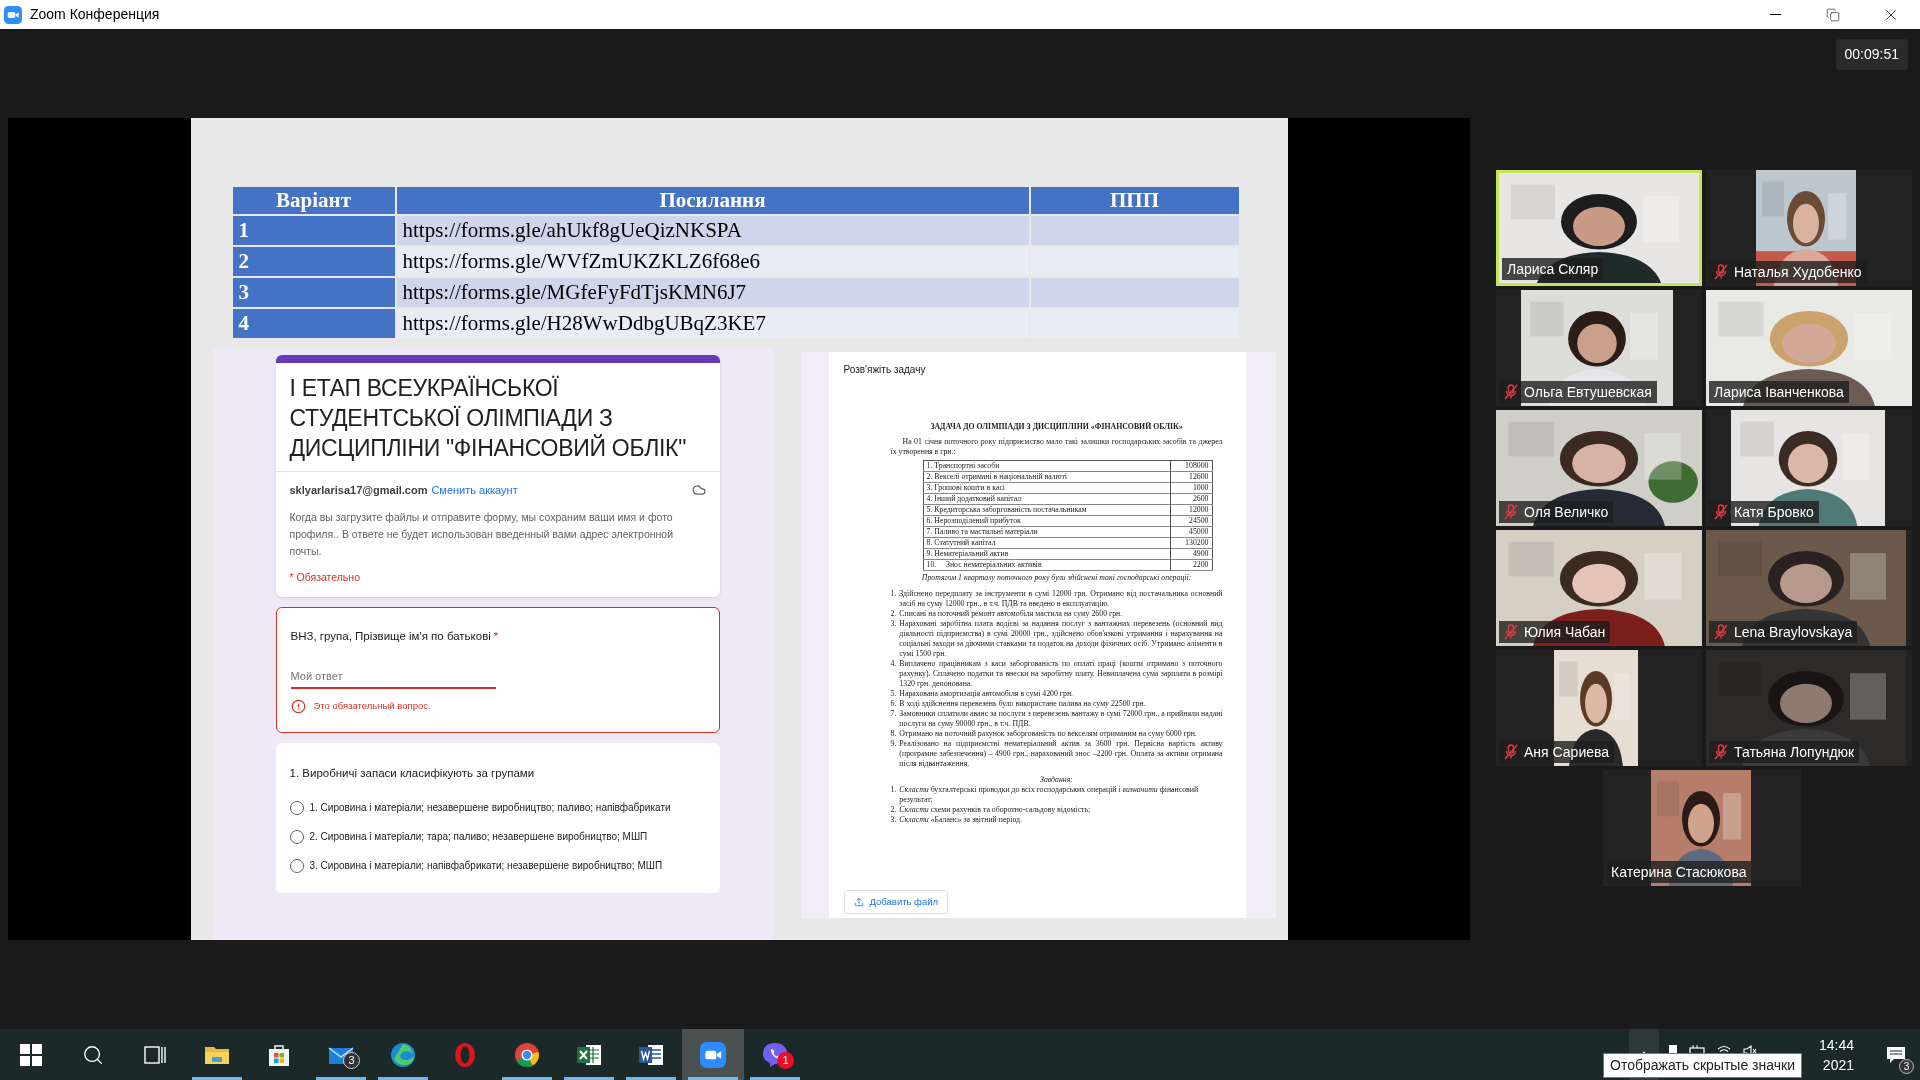  What do you see at coordinates (1702, 1065) in the screenshot?
I see `tooltip: Отображать скрытые значки` at bounding box center [1702, 1065].